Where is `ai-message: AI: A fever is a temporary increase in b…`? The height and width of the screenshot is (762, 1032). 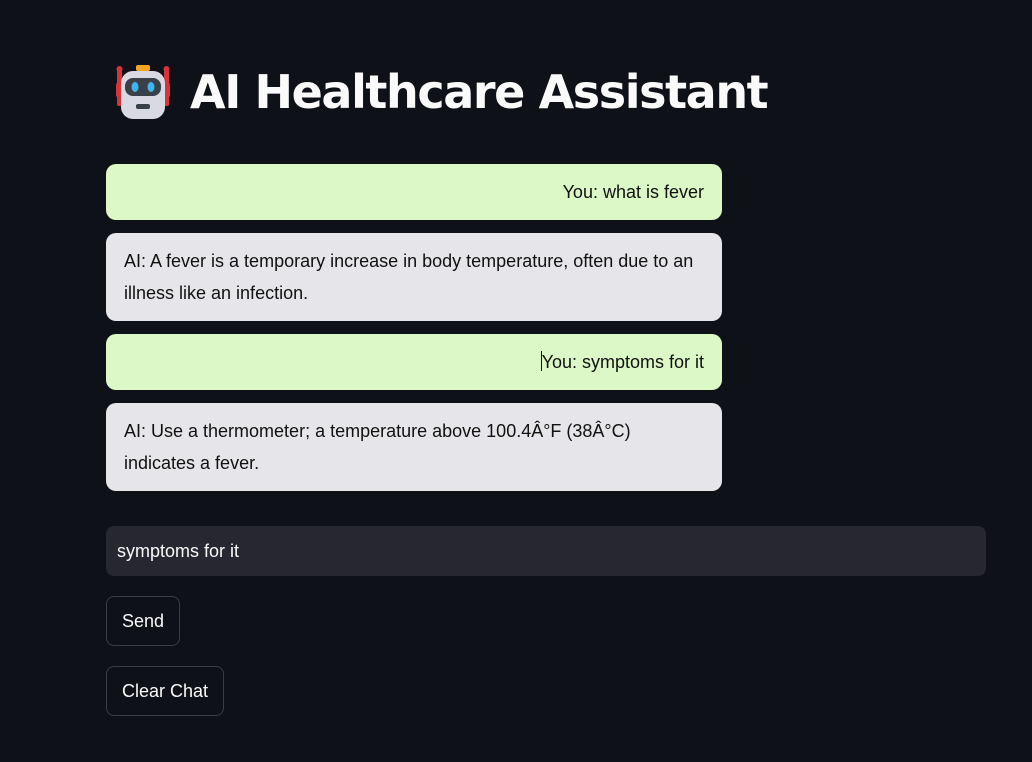
ai-message: AI: A fever is a temporary increase in b… is located at coordinates (414, 277).